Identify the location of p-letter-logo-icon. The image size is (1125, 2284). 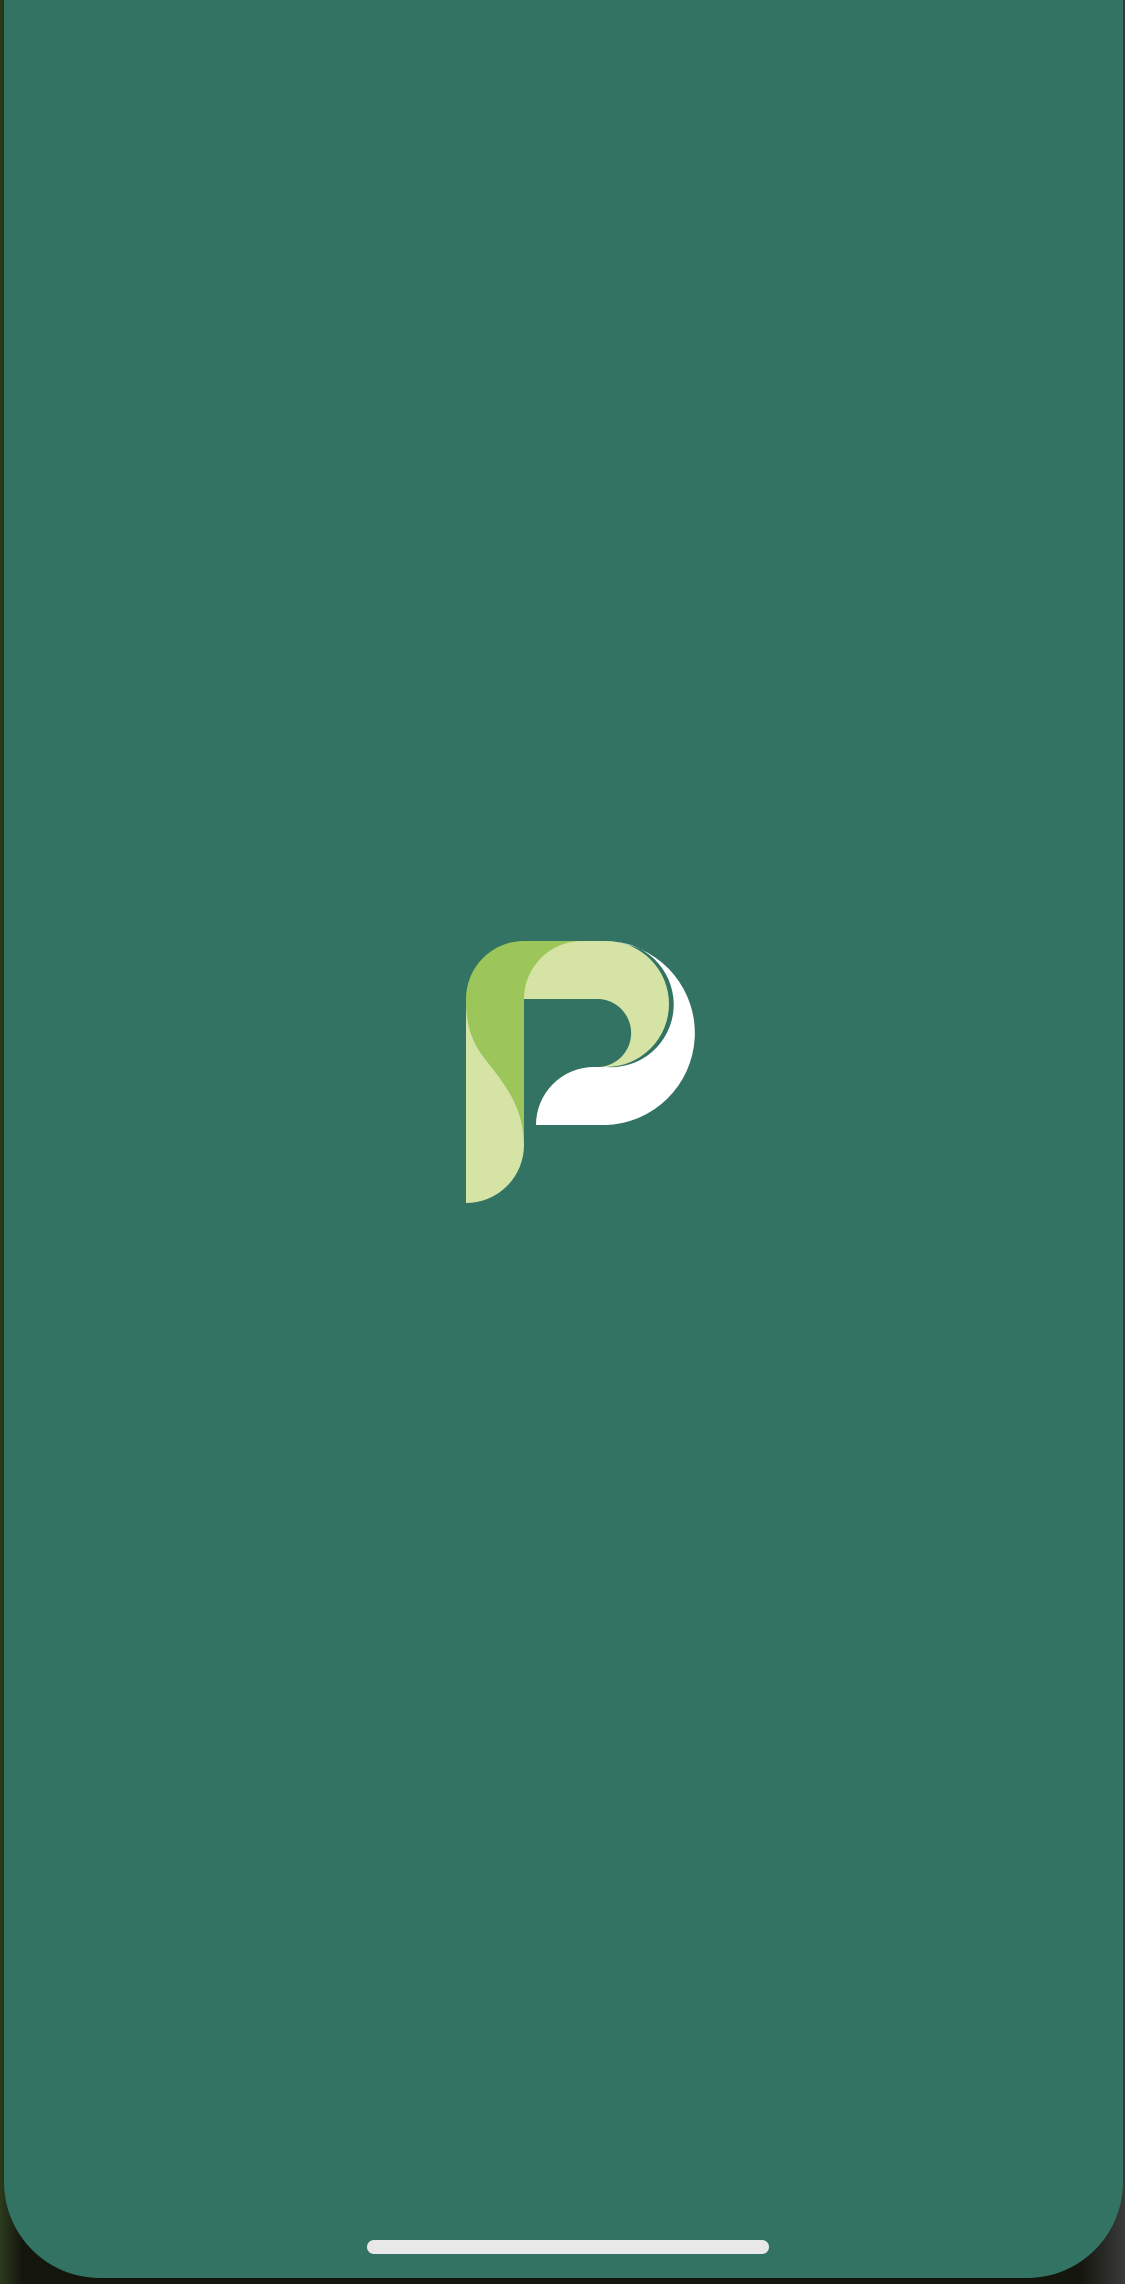
(580, 1072).